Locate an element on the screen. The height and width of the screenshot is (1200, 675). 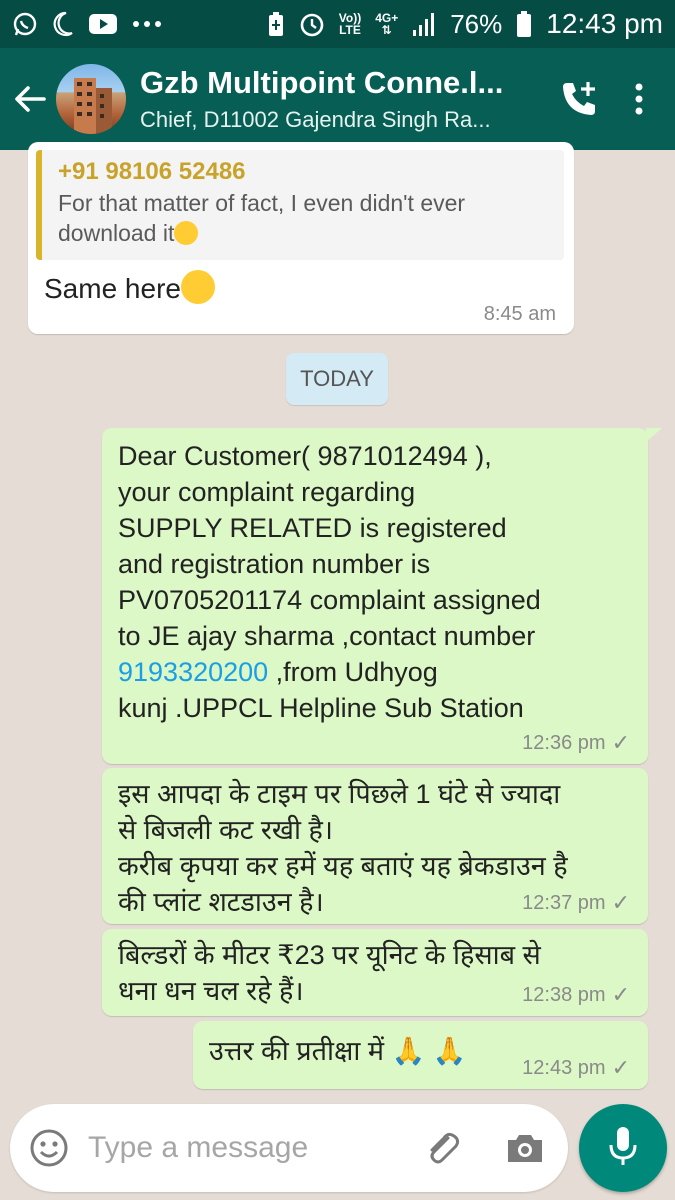
message-line: kunj .UPPCL Helpline Sub Station is located at coordinates (321, 708).